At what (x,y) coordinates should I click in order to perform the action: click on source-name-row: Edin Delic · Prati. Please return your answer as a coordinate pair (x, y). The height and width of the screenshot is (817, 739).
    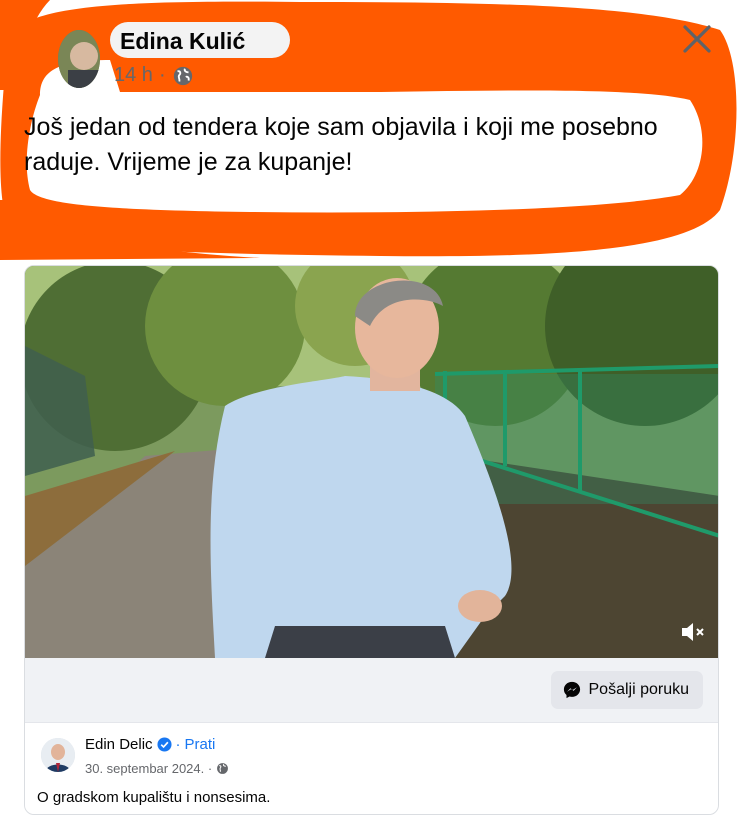
    Looking at the image, I should click on (150, 744).